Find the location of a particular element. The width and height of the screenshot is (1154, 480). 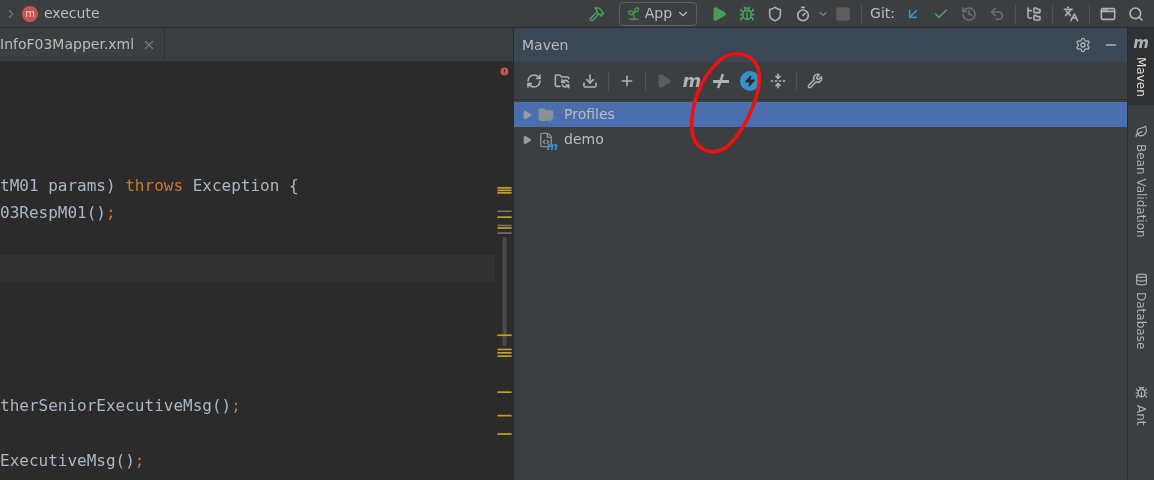

tool-window-title: Maven is located at coordinates (545, 45).